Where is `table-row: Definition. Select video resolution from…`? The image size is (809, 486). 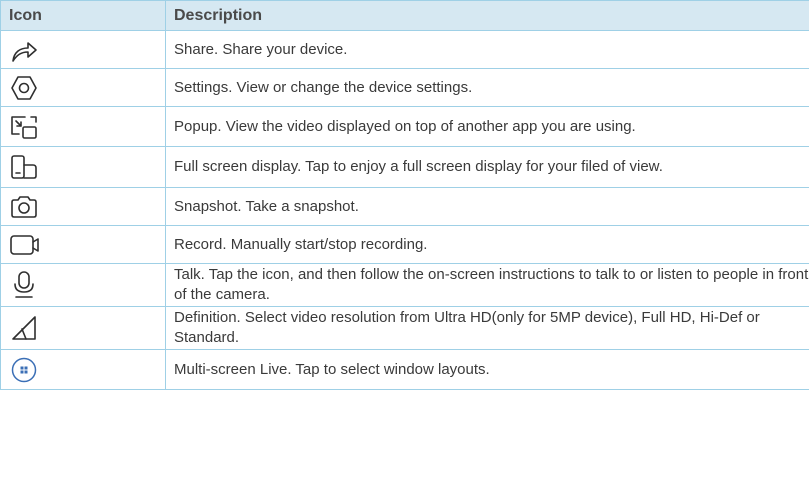
table-row: Definition. Select video resolution from… is located at coordinates (404, 328).